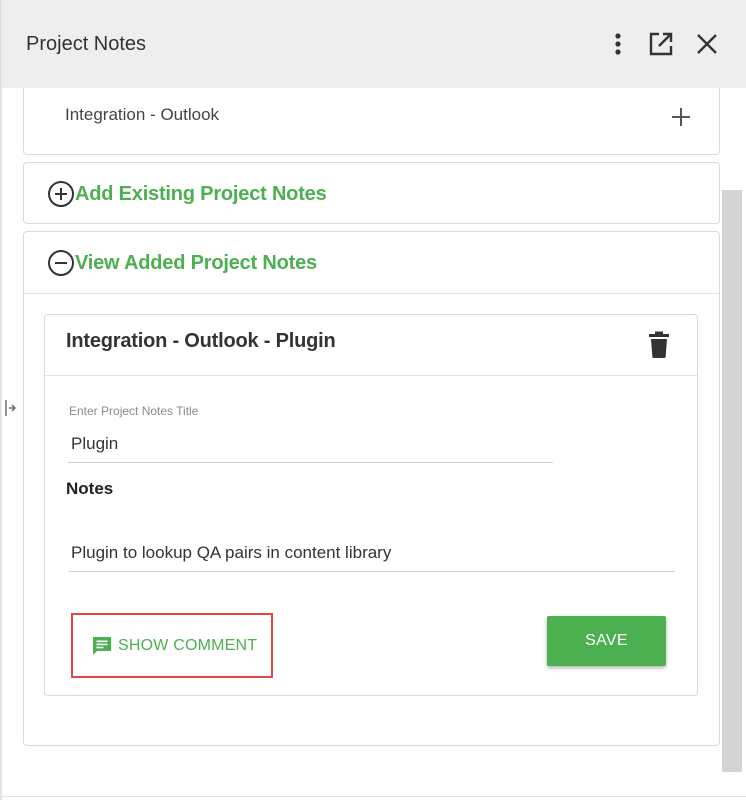  I want to click on add-existing-notes-header: Add Existing Project Notes, so click(187, 194).